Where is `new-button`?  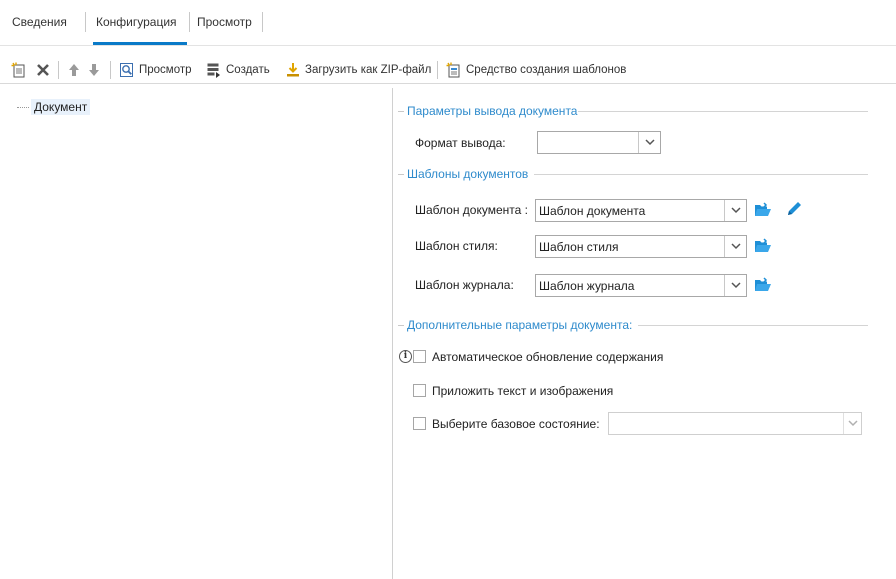 new-button is located at coordinates (19, 70).